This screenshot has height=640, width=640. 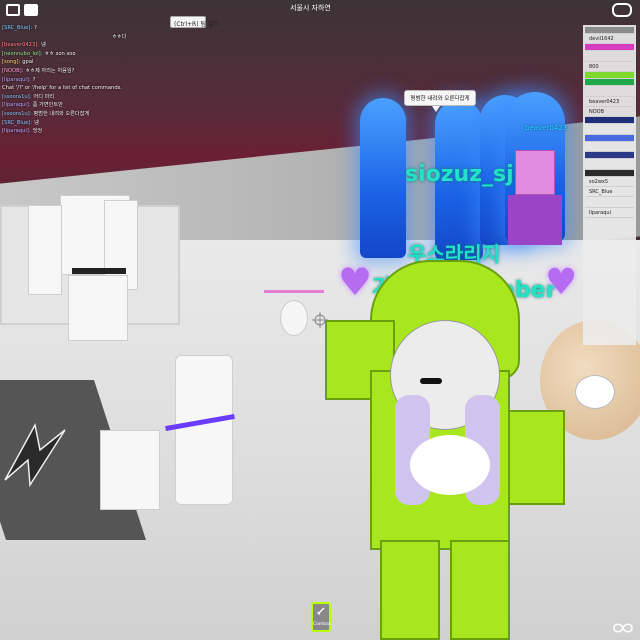 What do you see at coordinates (50, 70) in the screenshot?
I see `chat-message: ㅎㅎ제 자리는 처음임?` at bounding box center [50, 70].